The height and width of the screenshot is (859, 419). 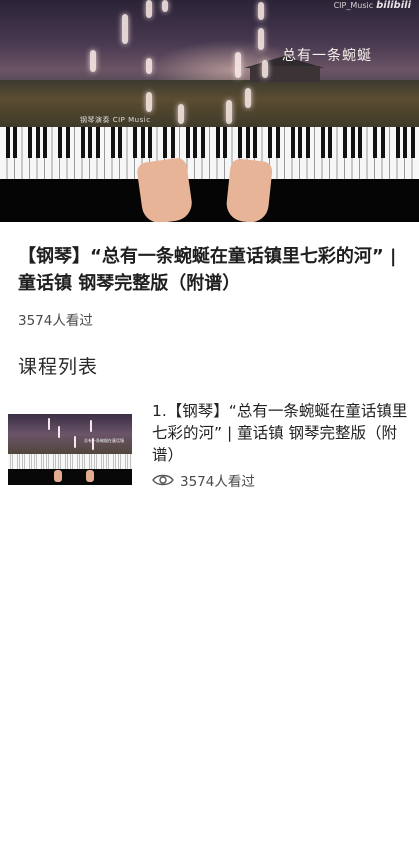 I want to click on player-caption: 钢琴演奏 CIP Music, so click(x=115, y=120).